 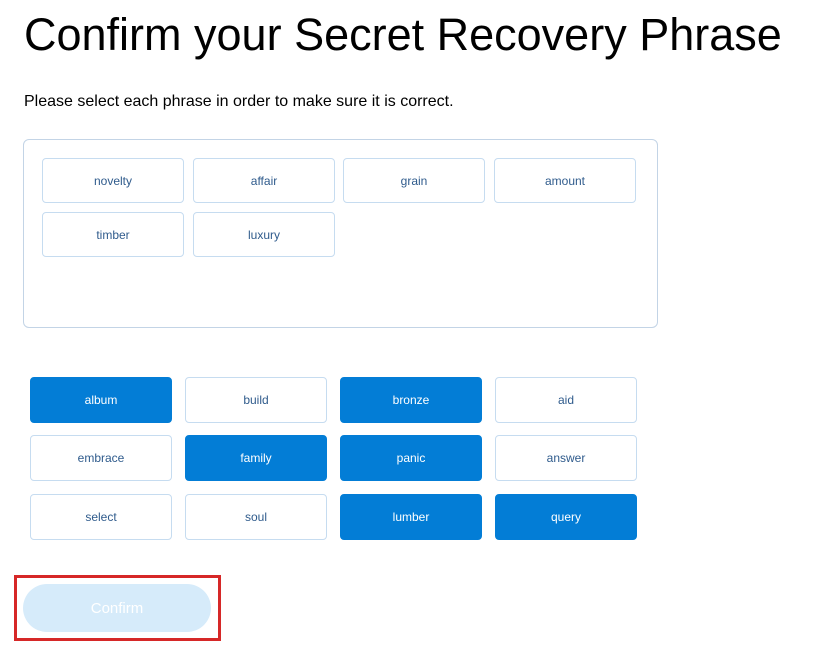 I want to click on selected-word-label: novelty, so click(x=113, y=180).